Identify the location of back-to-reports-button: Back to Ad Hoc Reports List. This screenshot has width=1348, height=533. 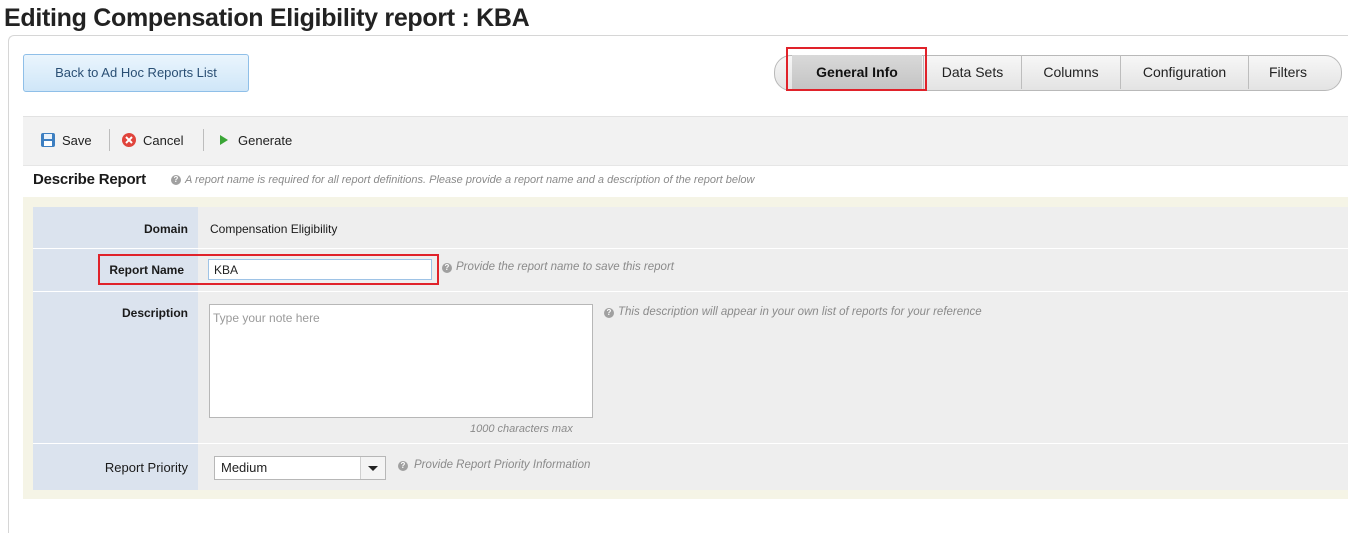
(136, 73).